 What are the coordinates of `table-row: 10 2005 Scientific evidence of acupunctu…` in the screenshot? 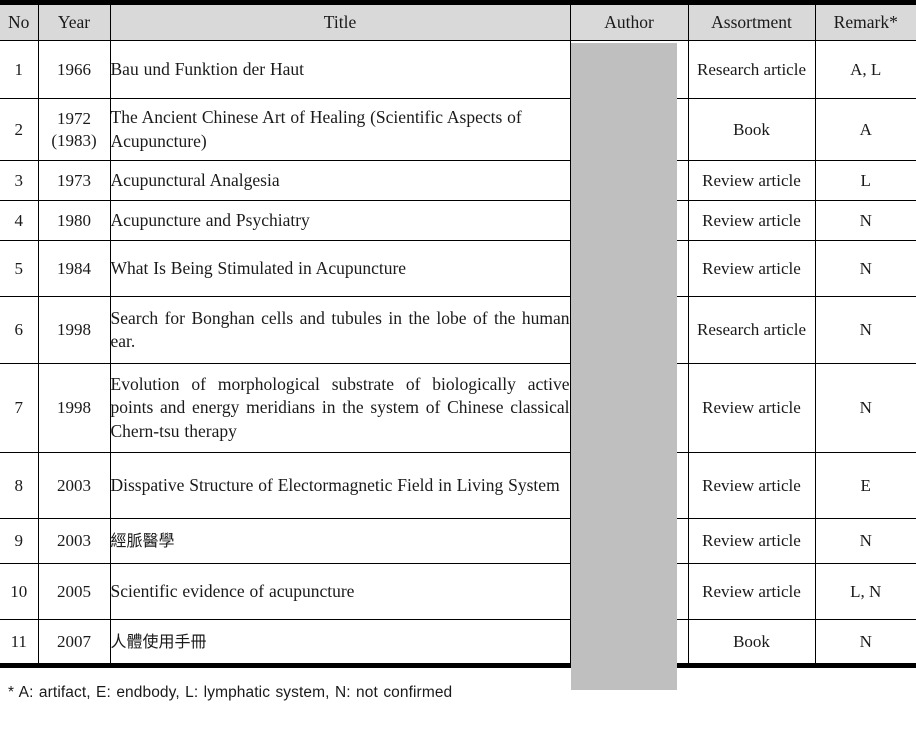 It's located at (458, 591).